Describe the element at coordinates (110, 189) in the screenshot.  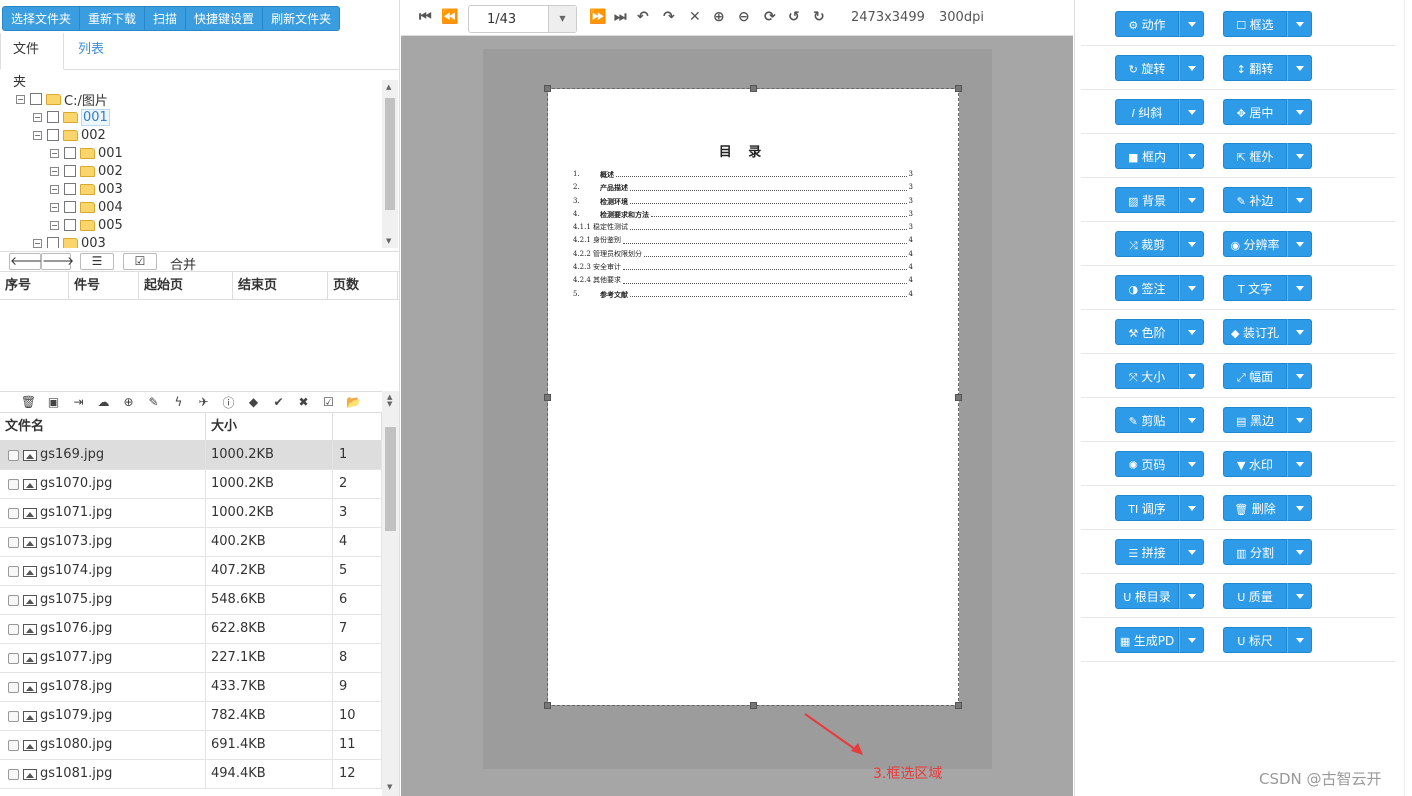
I see `tree-node-label: 003` at that location.